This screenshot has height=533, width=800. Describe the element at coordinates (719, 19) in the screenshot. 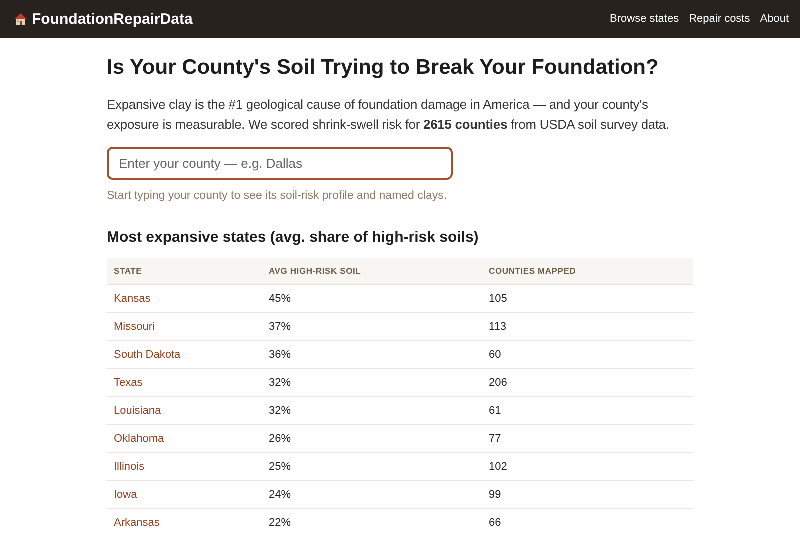

I see `nav-link: Repair costs` at that location.